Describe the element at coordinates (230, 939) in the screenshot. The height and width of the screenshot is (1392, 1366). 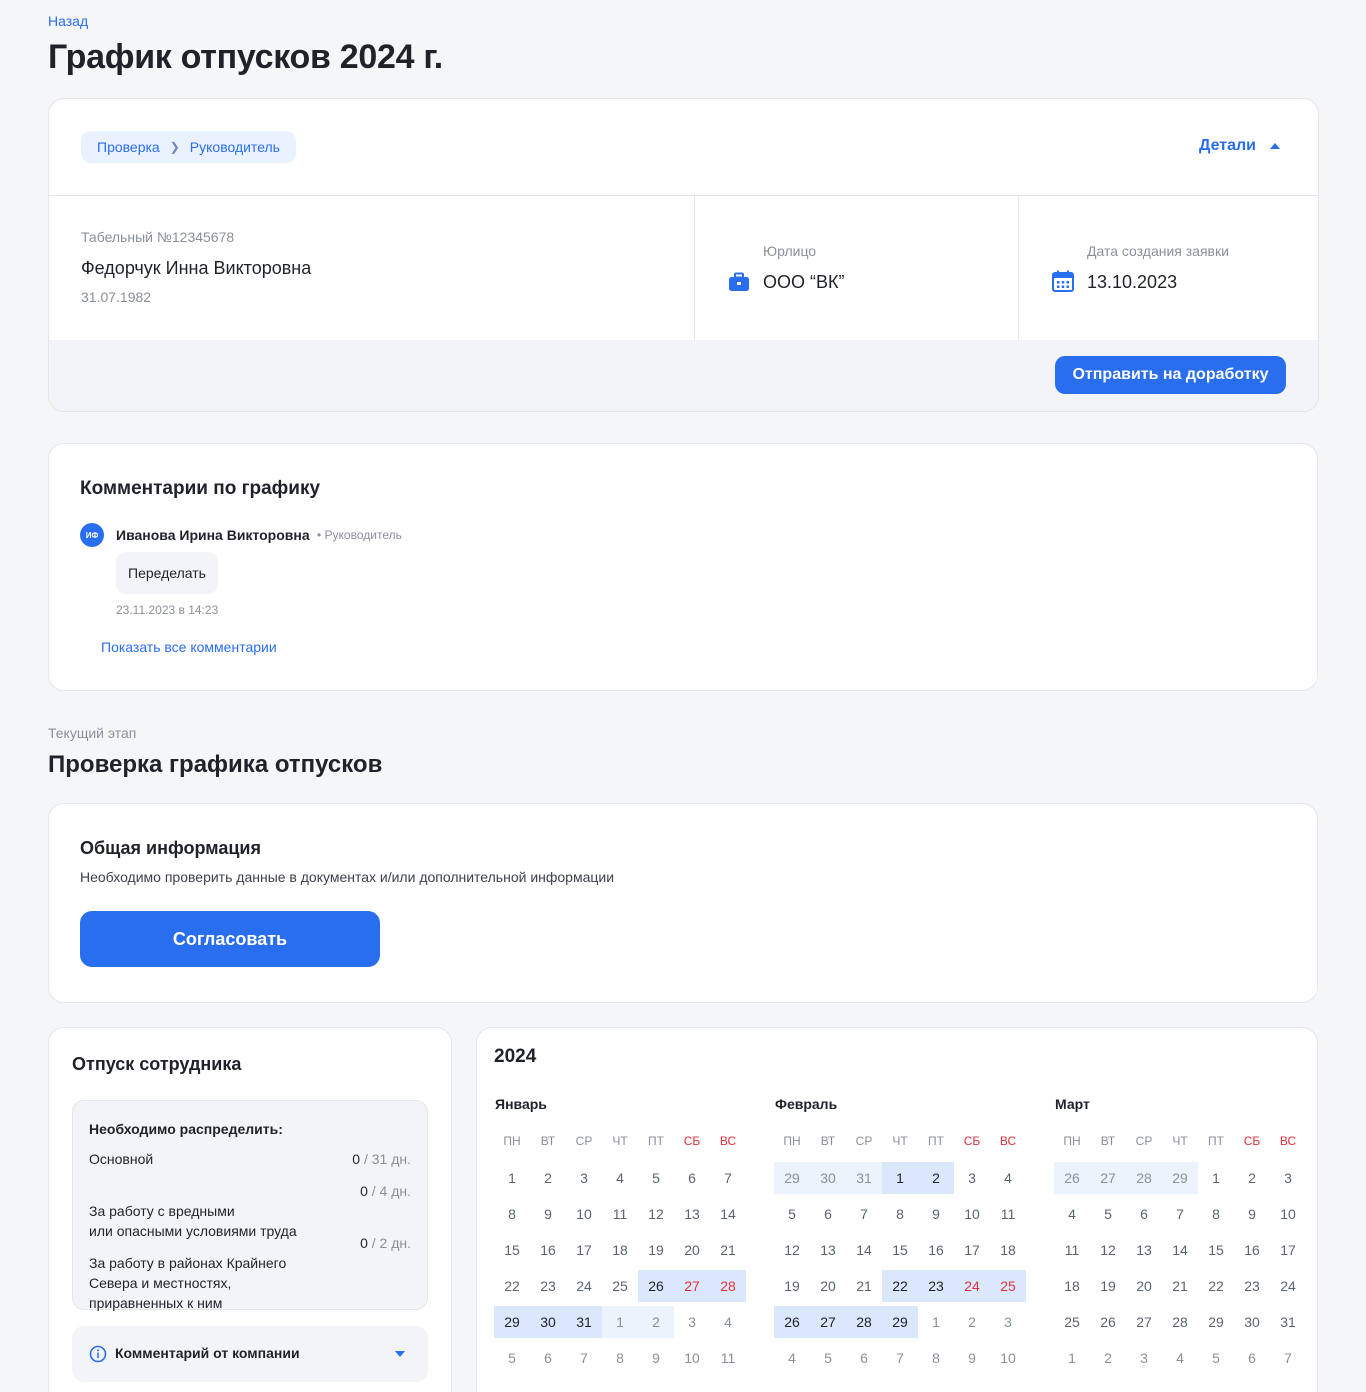
I see `approve-button: Согласовать` at that location.